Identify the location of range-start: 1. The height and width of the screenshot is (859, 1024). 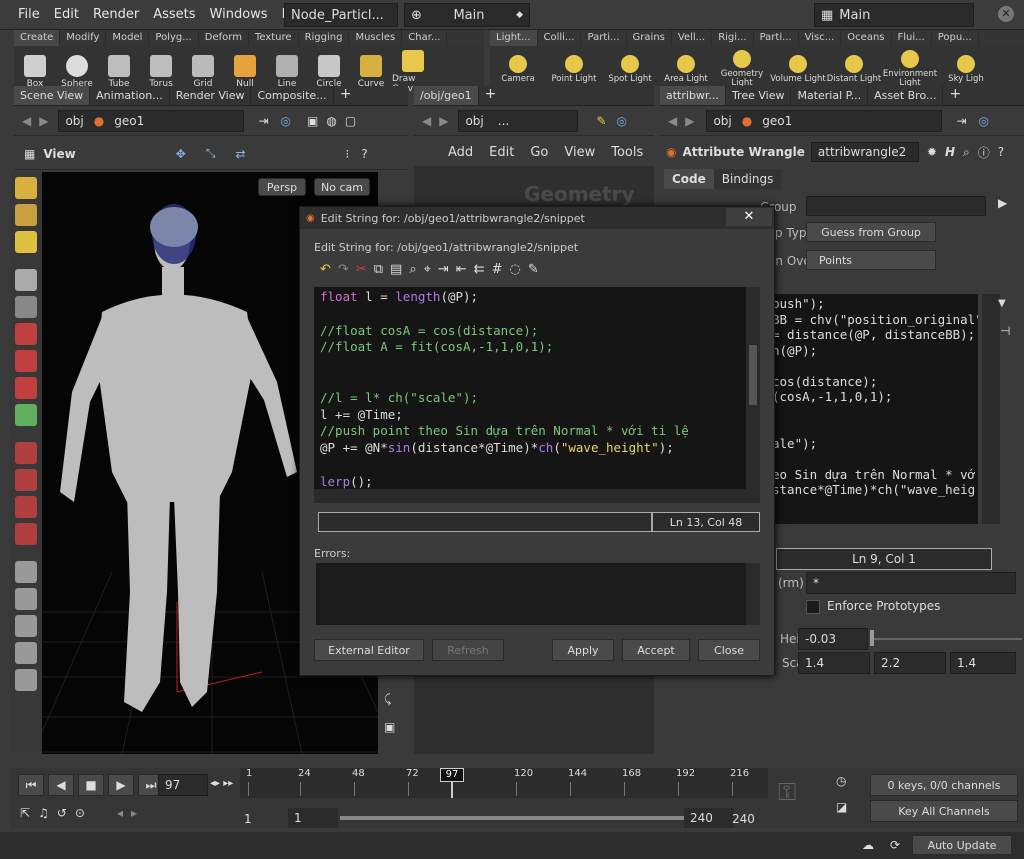
(248, 819).